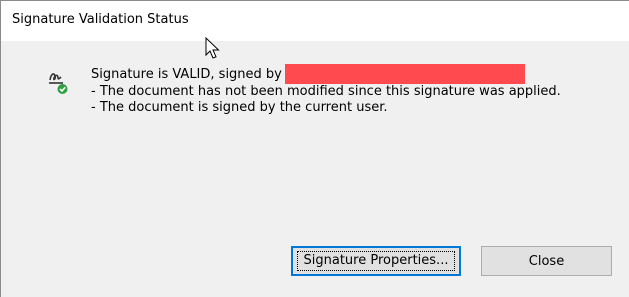 The height and width of the screenshot is (297, 629). I want to click on valid-status-line: Signature is VALID, signed by, so click(326, 74).